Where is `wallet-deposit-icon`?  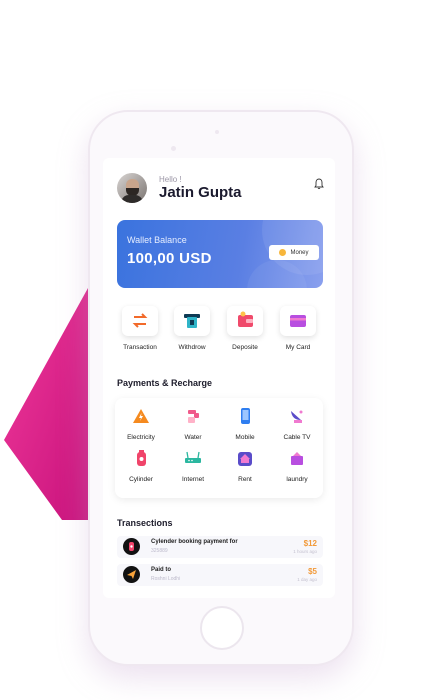 wallet-deposit-icon is located at coordinates (245, 319).